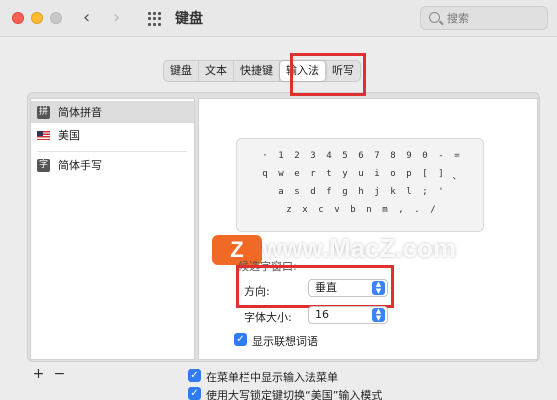 This screenshot has height=400, width=557. I want to click on caps-lock-checkbox: ✓, so click(194, 393).